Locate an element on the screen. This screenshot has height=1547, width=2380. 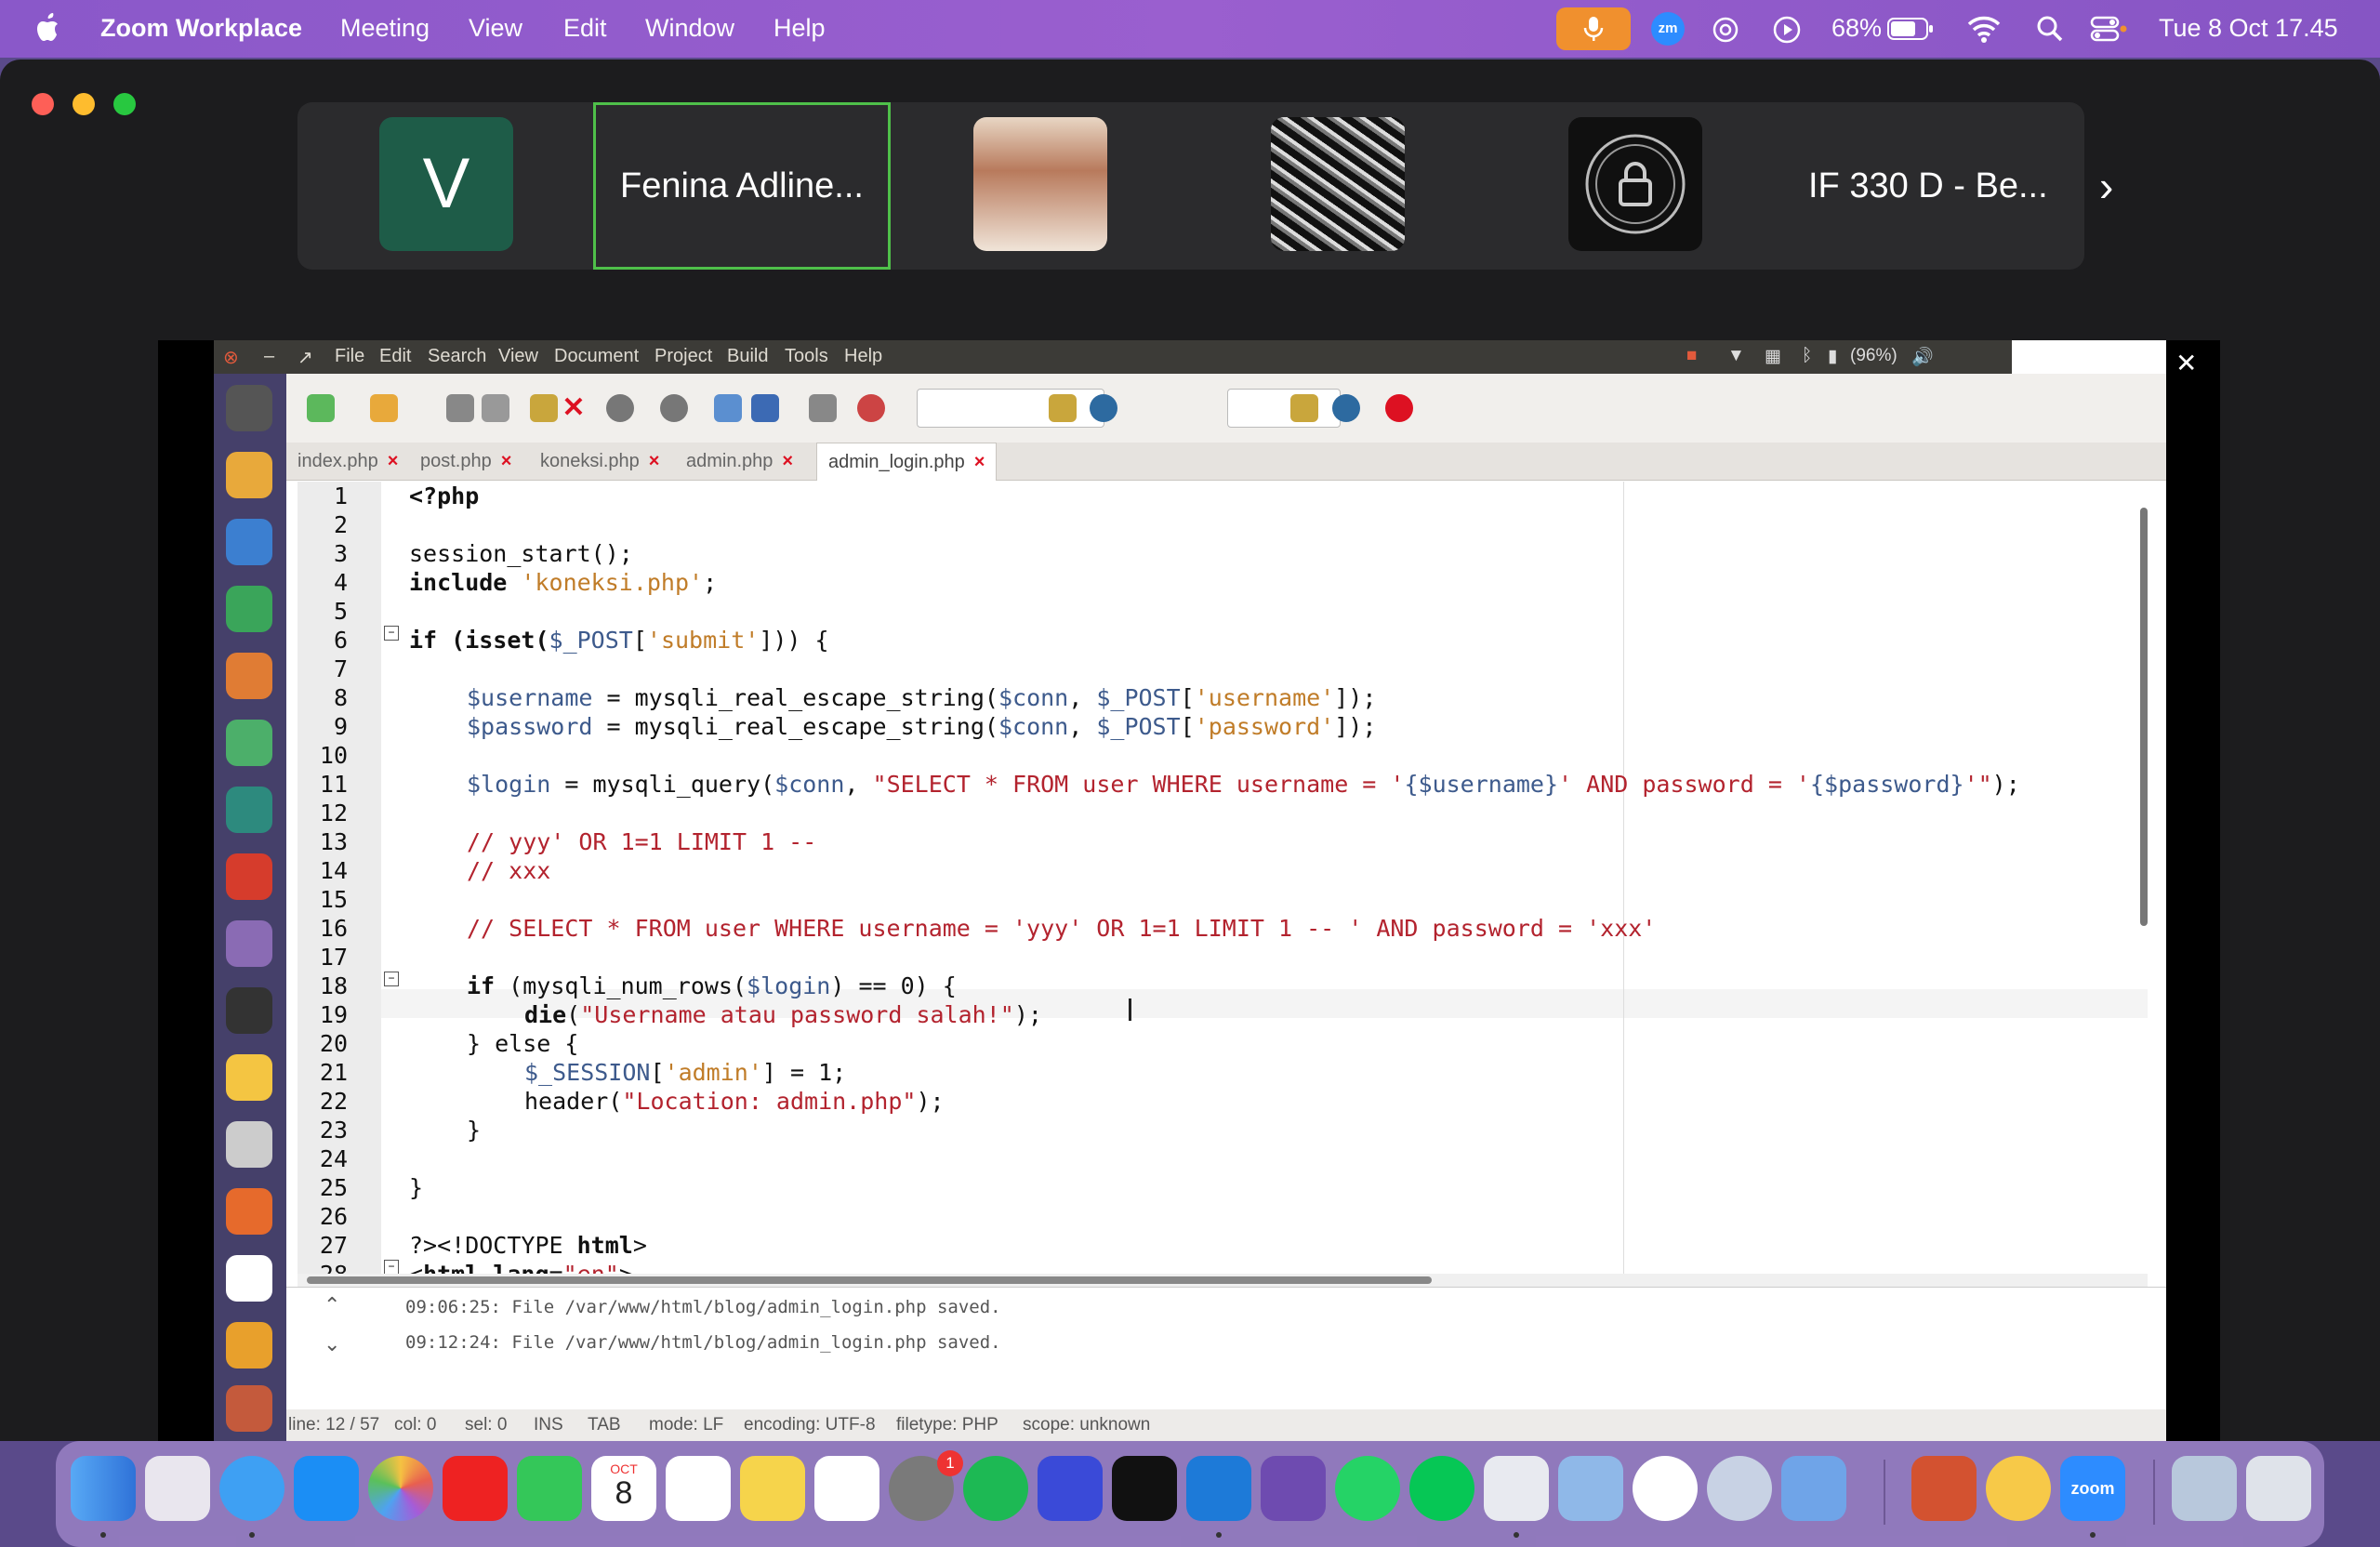
close-file-icon: ✕ is located at coordinates (574, 408).